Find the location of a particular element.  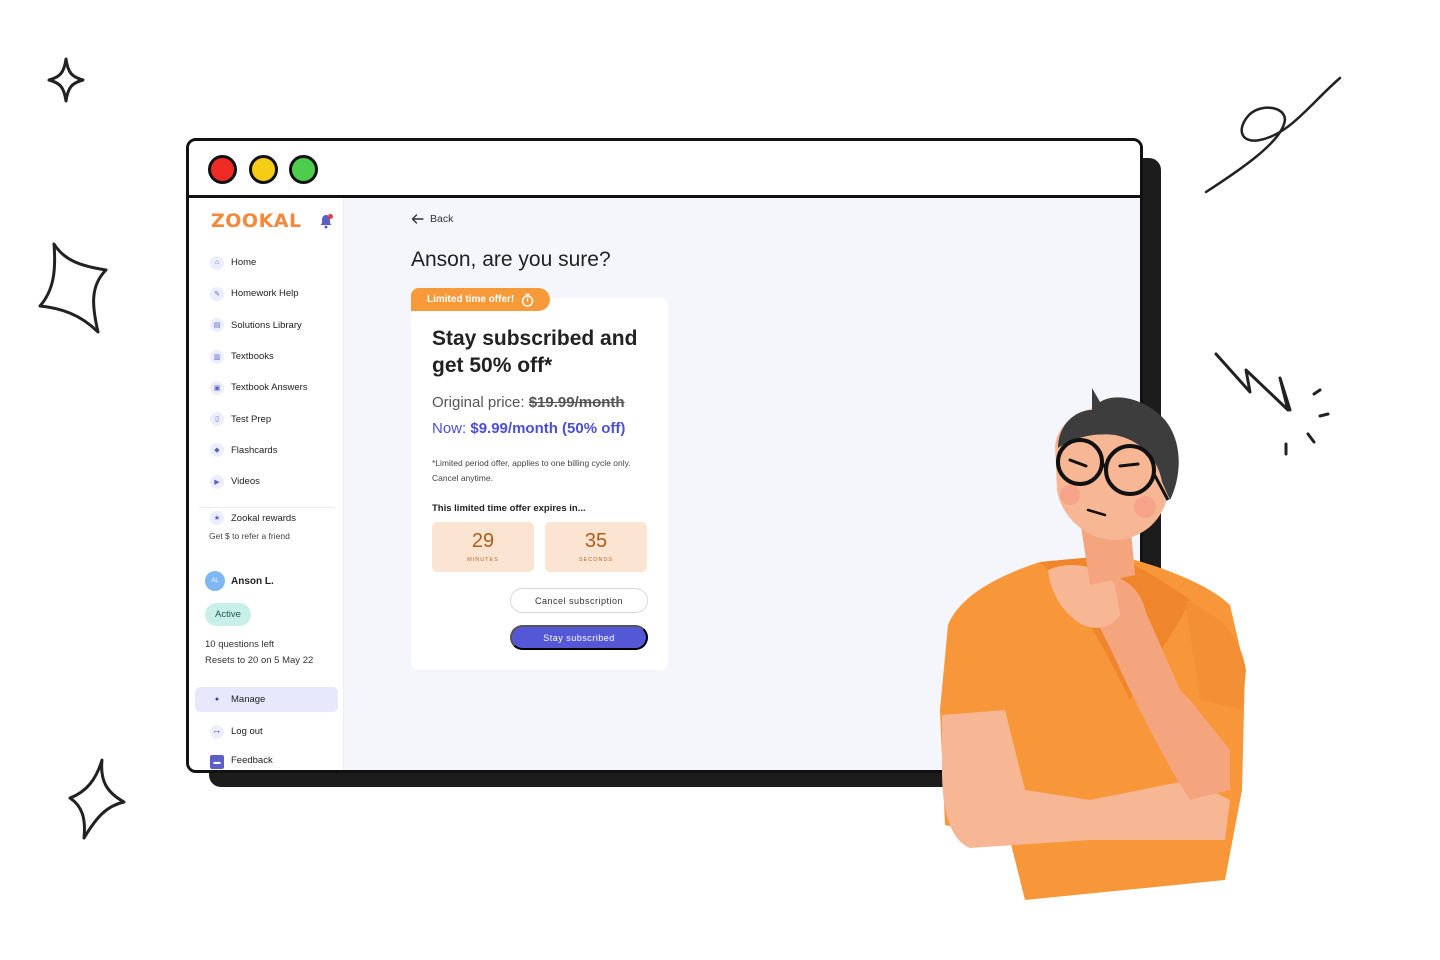

answers-icon: ▣ is located at coordinates (217, 387).